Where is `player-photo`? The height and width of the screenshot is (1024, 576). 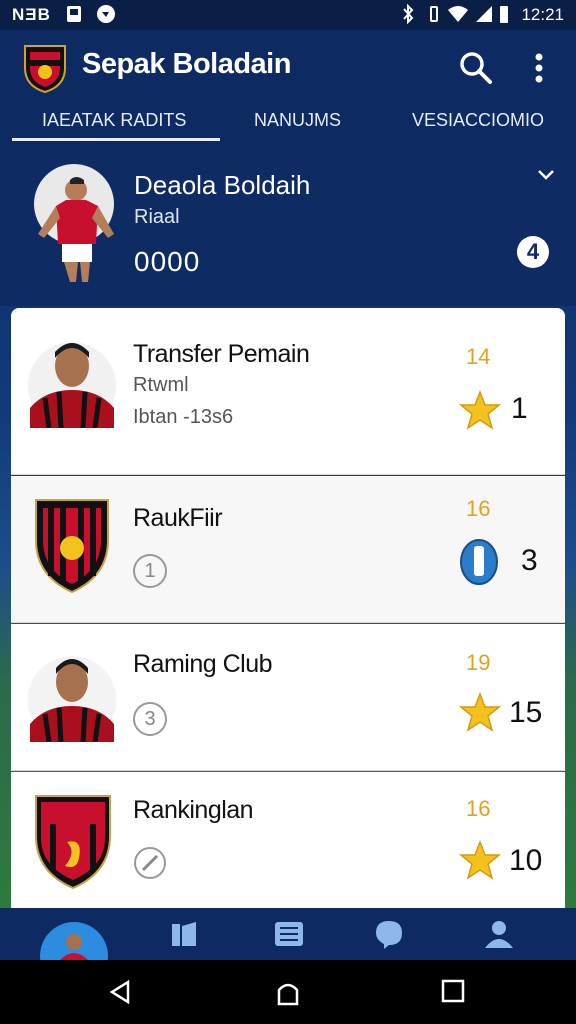
player-photo is located at coordinates (74, 223).